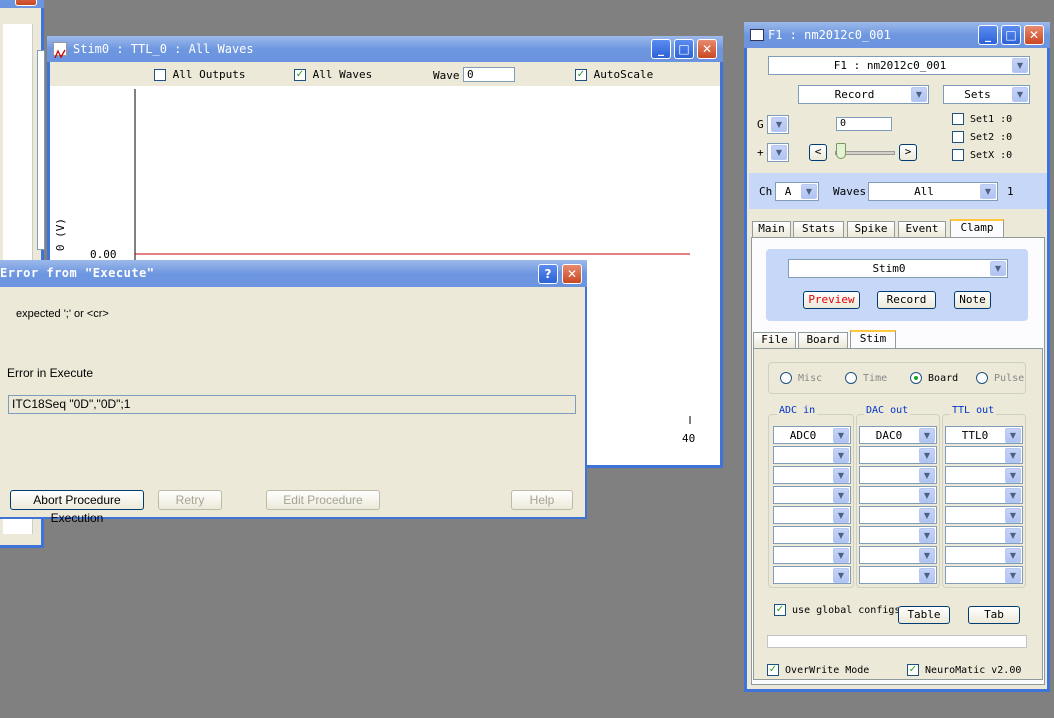 The width and height of the screenshot is (1054, 718). What do you see at coordinates (863, 94) in the screenshot?
I see `mode-select: Record ▼` at bounding box center [863, 94].